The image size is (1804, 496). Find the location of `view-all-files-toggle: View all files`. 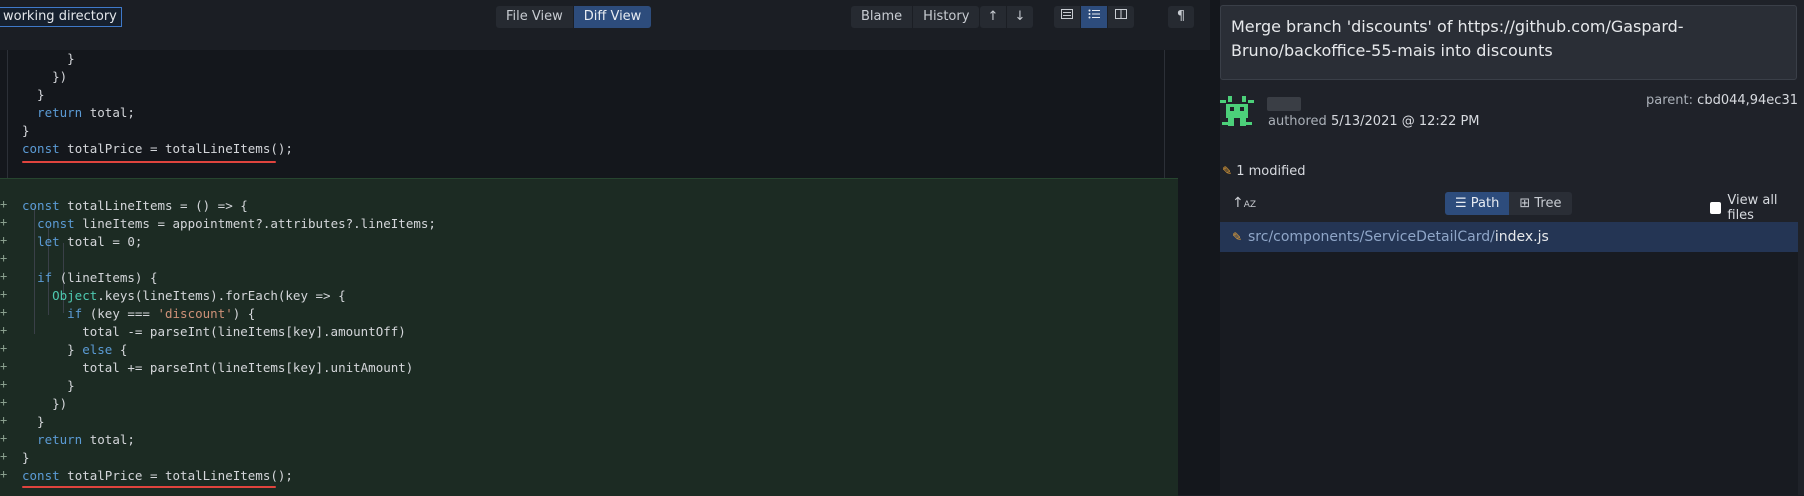

view-all-files-toggle: View all files is located at coordinates (1757, 208).